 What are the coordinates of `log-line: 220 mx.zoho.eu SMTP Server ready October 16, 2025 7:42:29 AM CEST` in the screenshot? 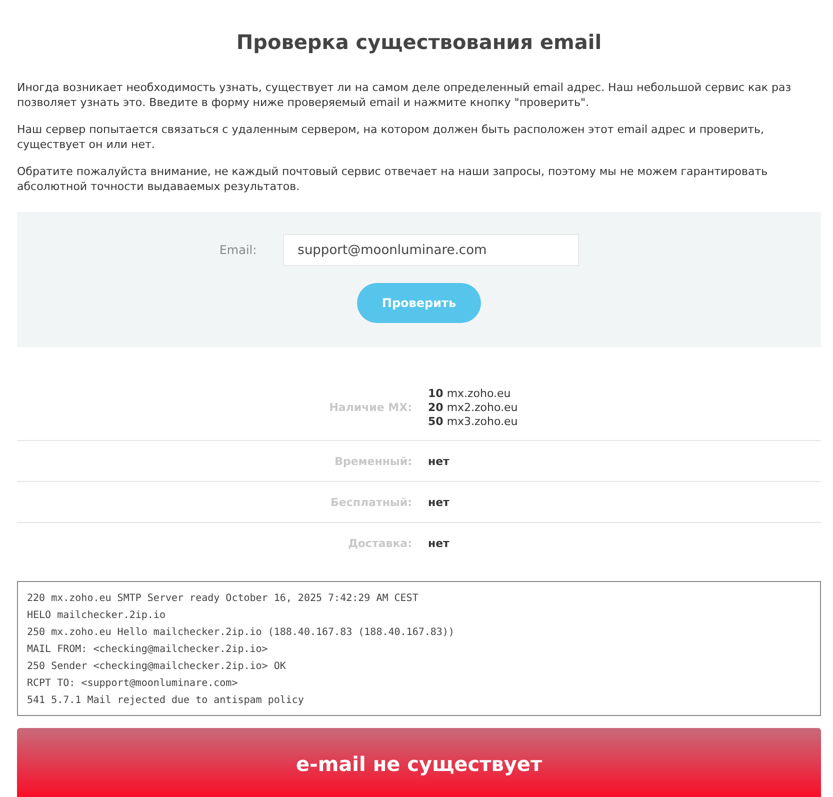 It's located at (223, 599).